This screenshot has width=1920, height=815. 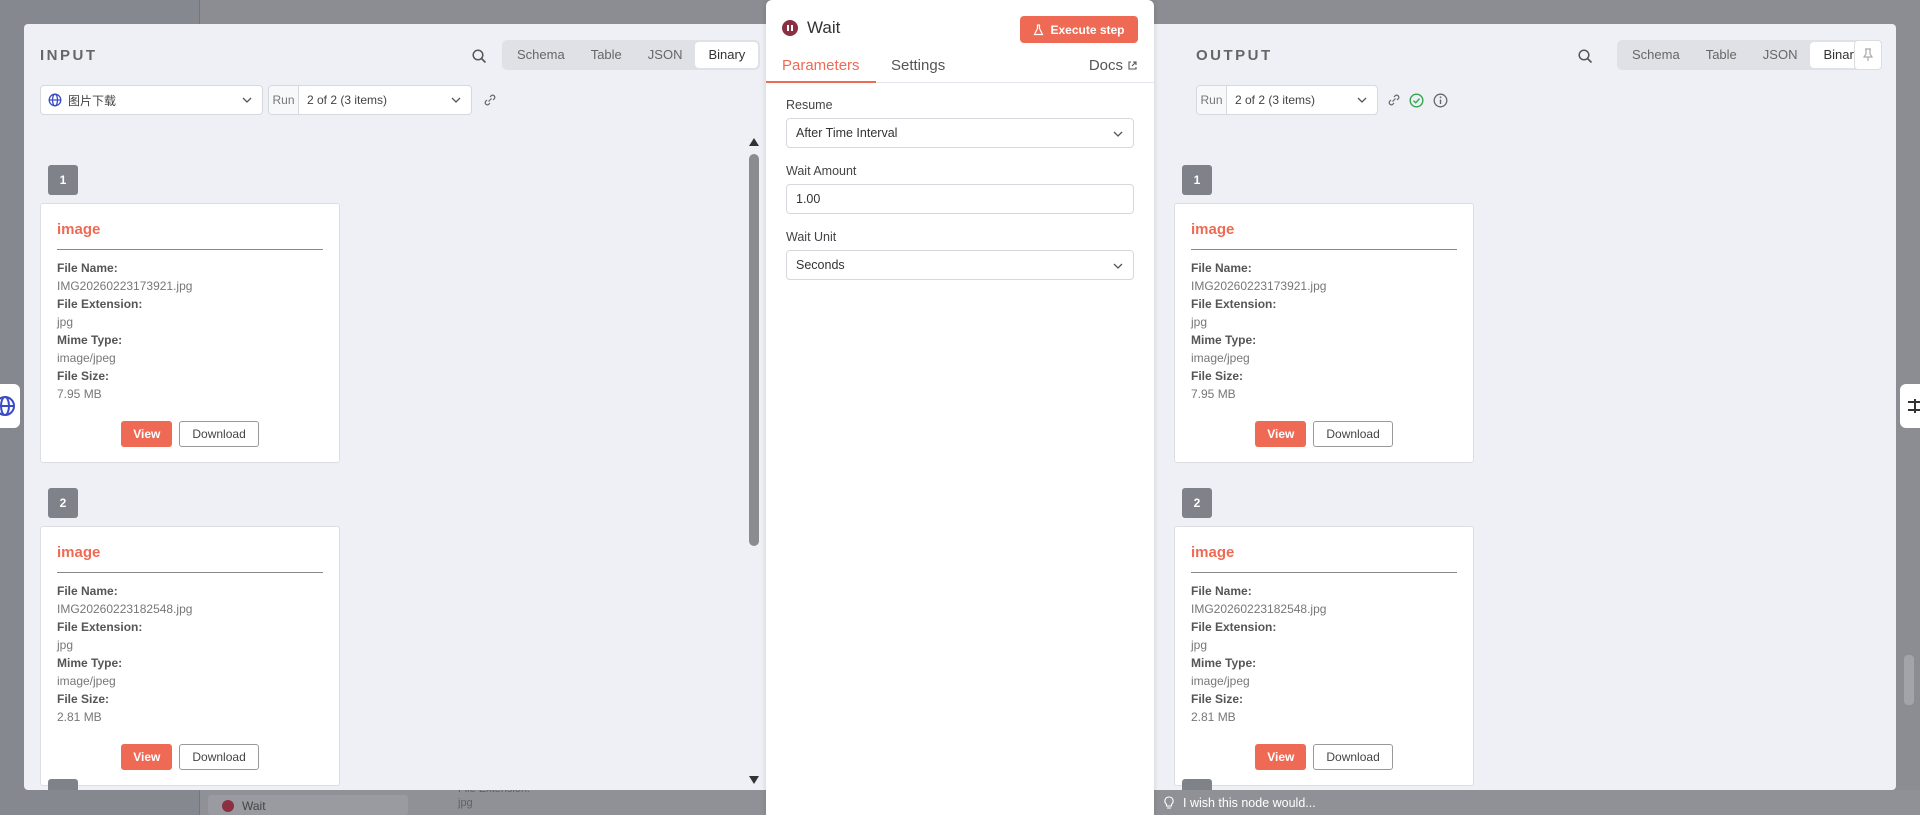 I want to click on input-scrollbar, so click(x=754, y=463).